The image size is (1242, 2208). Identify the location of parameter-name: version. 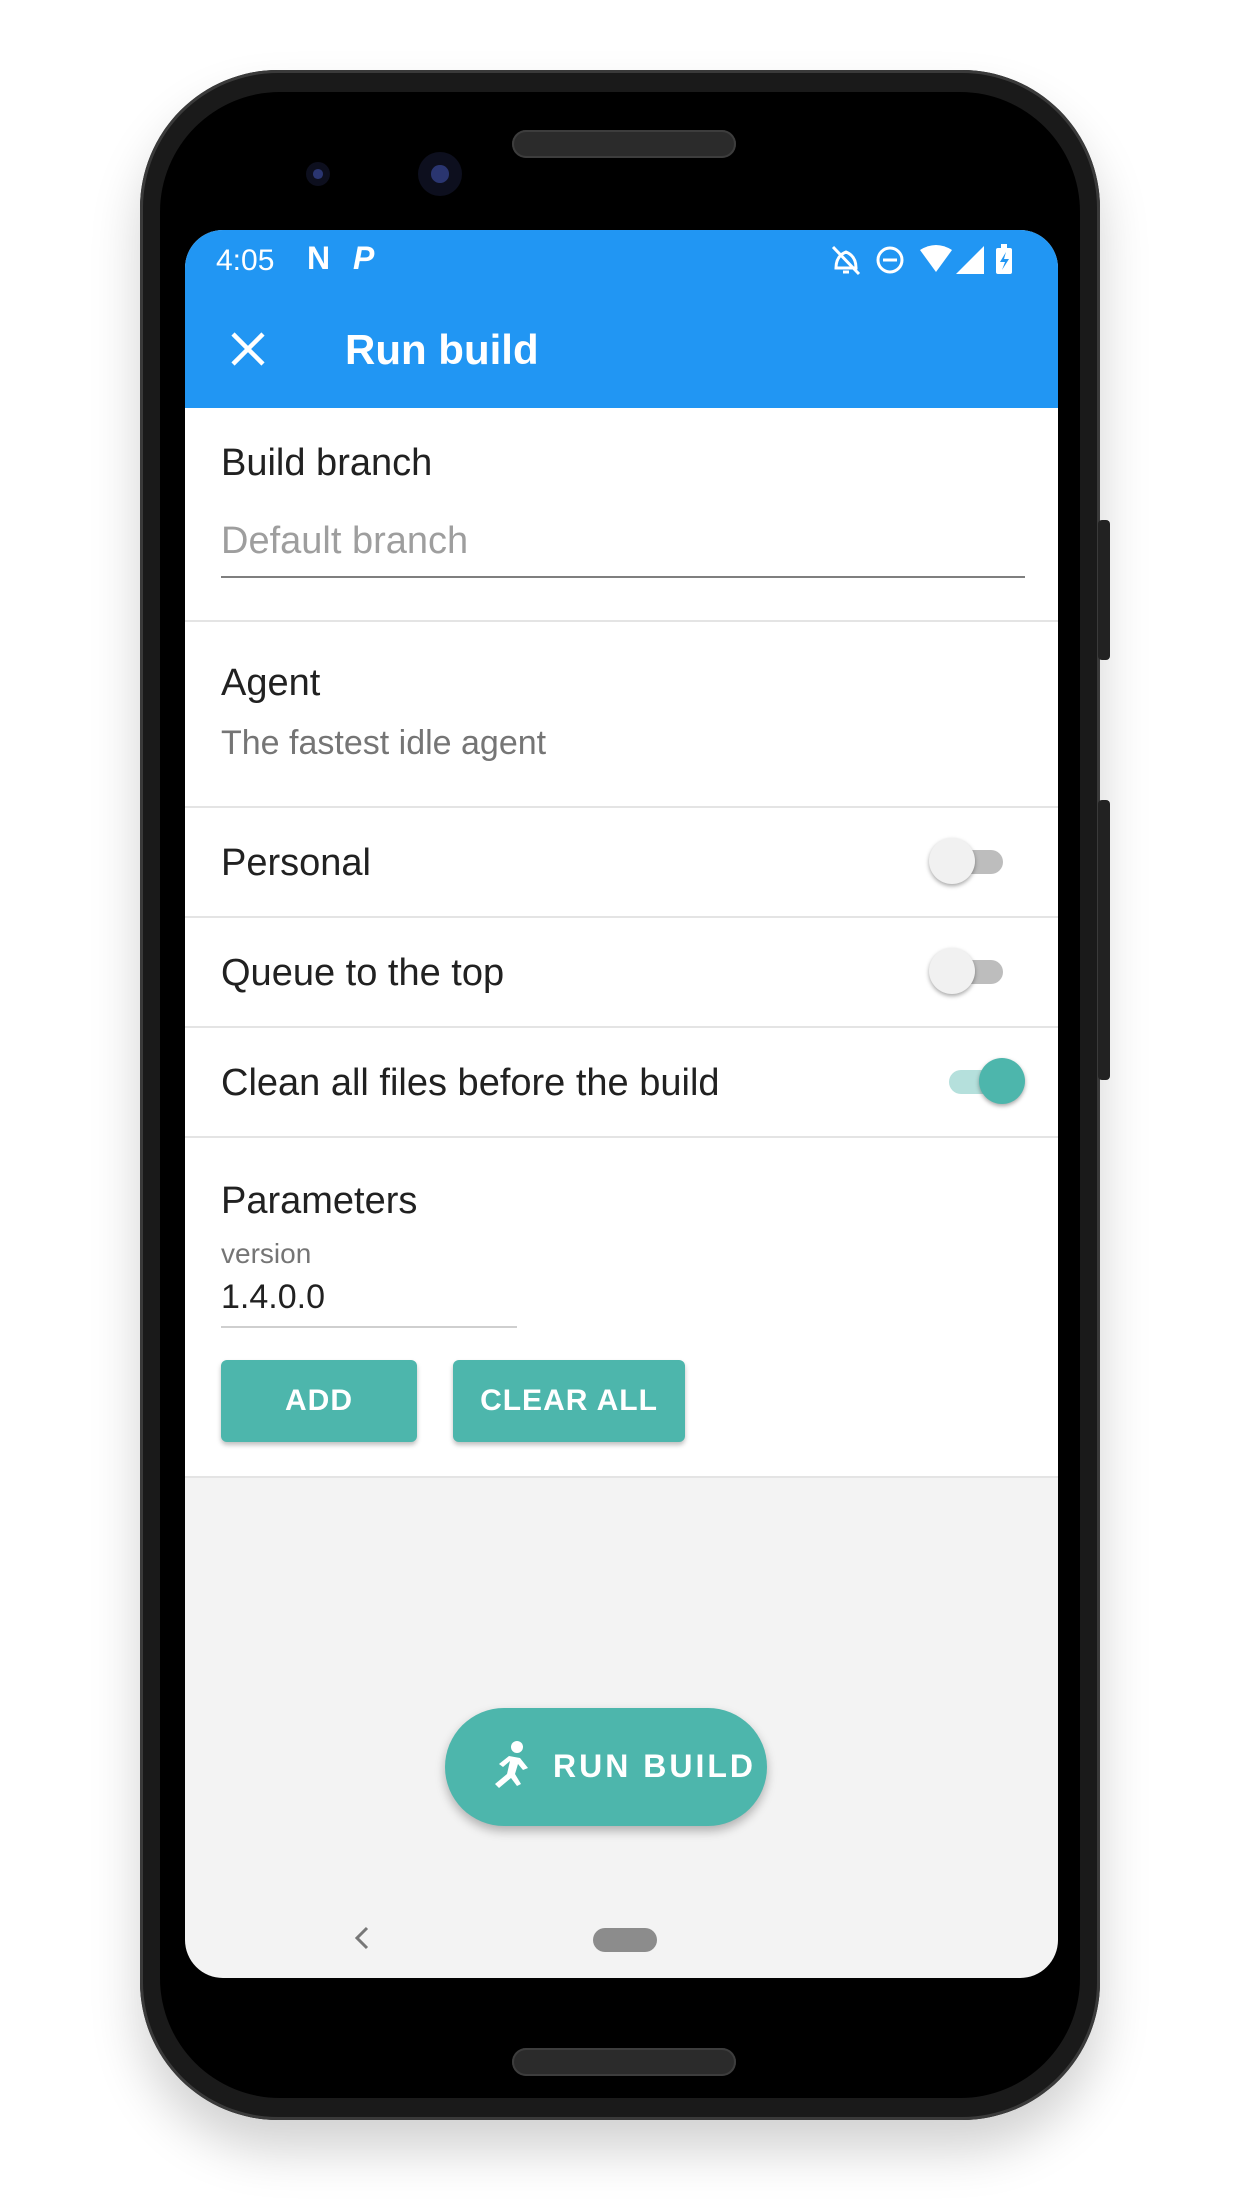
(266, 1253).